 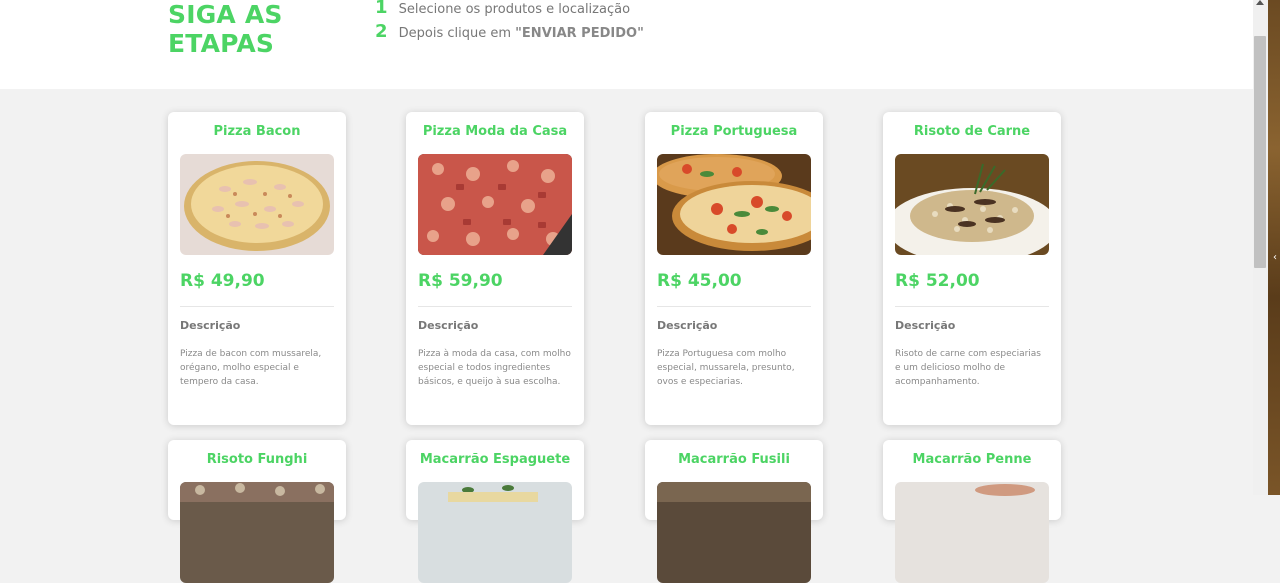 What do you see at coordinates (381, 31) in the screenshot?
I see `step-number: 2` at bounding box center [381, 31].